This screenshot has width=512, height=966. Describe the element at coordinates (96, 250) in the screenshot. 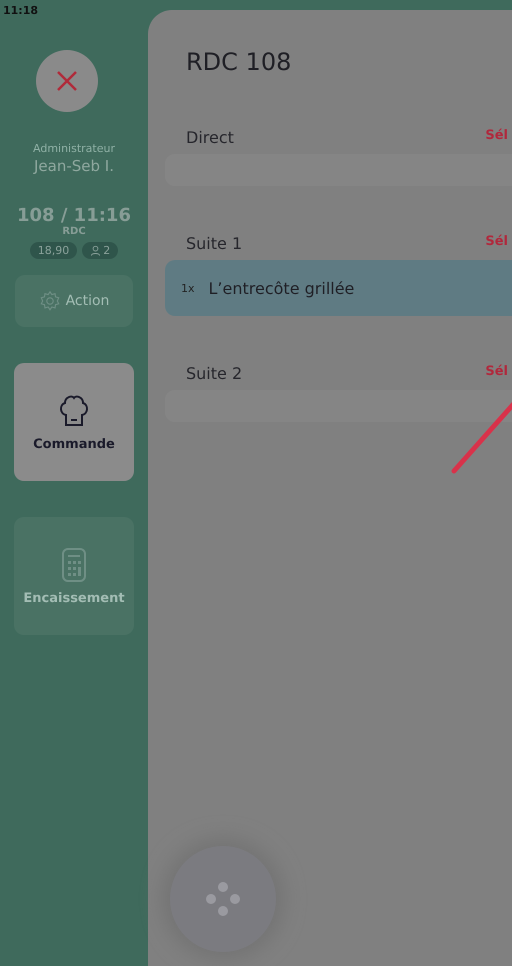

I see `person-icon` at that location.